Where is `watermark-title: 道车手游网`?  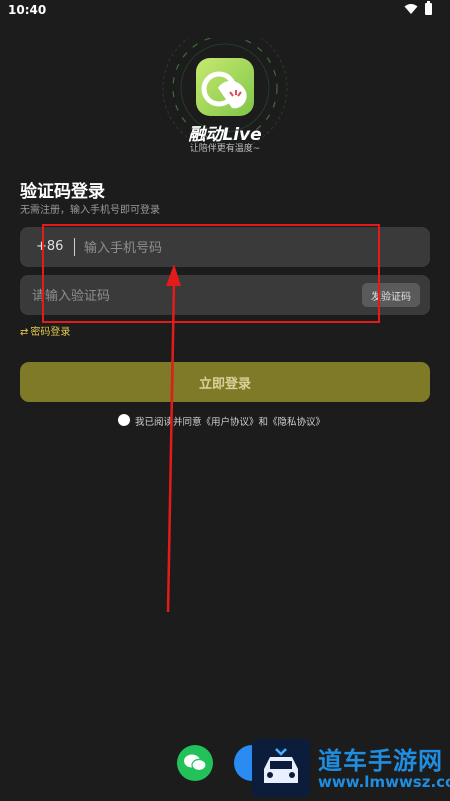
watermark-title: 道车手游网 is located at coordinates (380, 761).